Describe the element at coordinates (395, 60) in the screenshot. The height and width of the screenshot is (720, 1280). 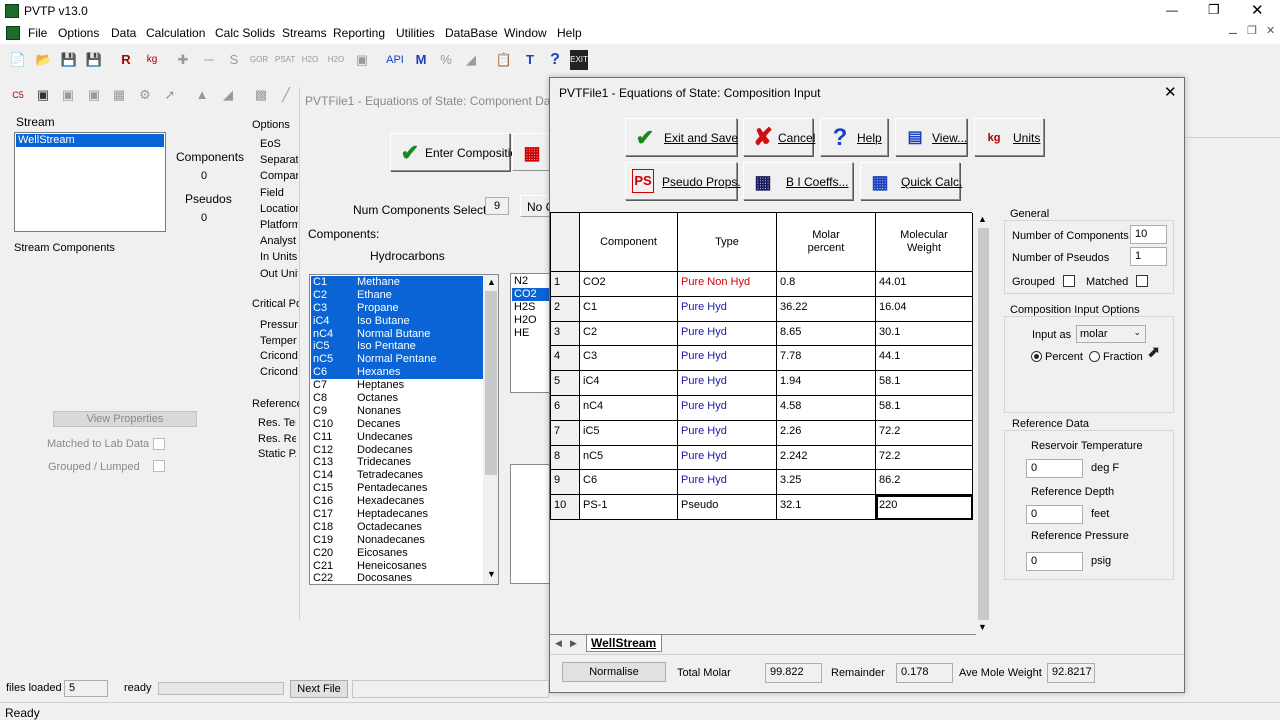
I see `api-icon: API` at that location.